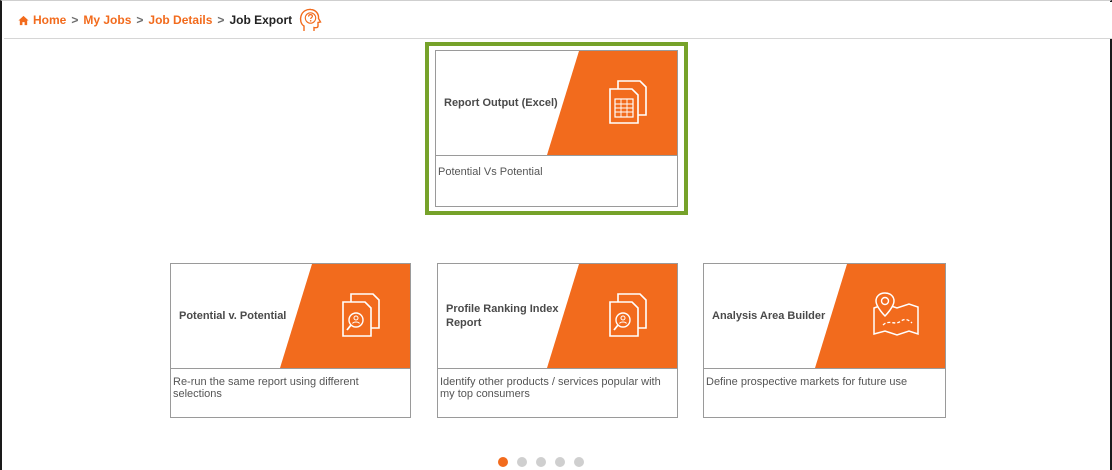  I want to click on card-header: Profile Ranking Index Report, so click(557, 316).